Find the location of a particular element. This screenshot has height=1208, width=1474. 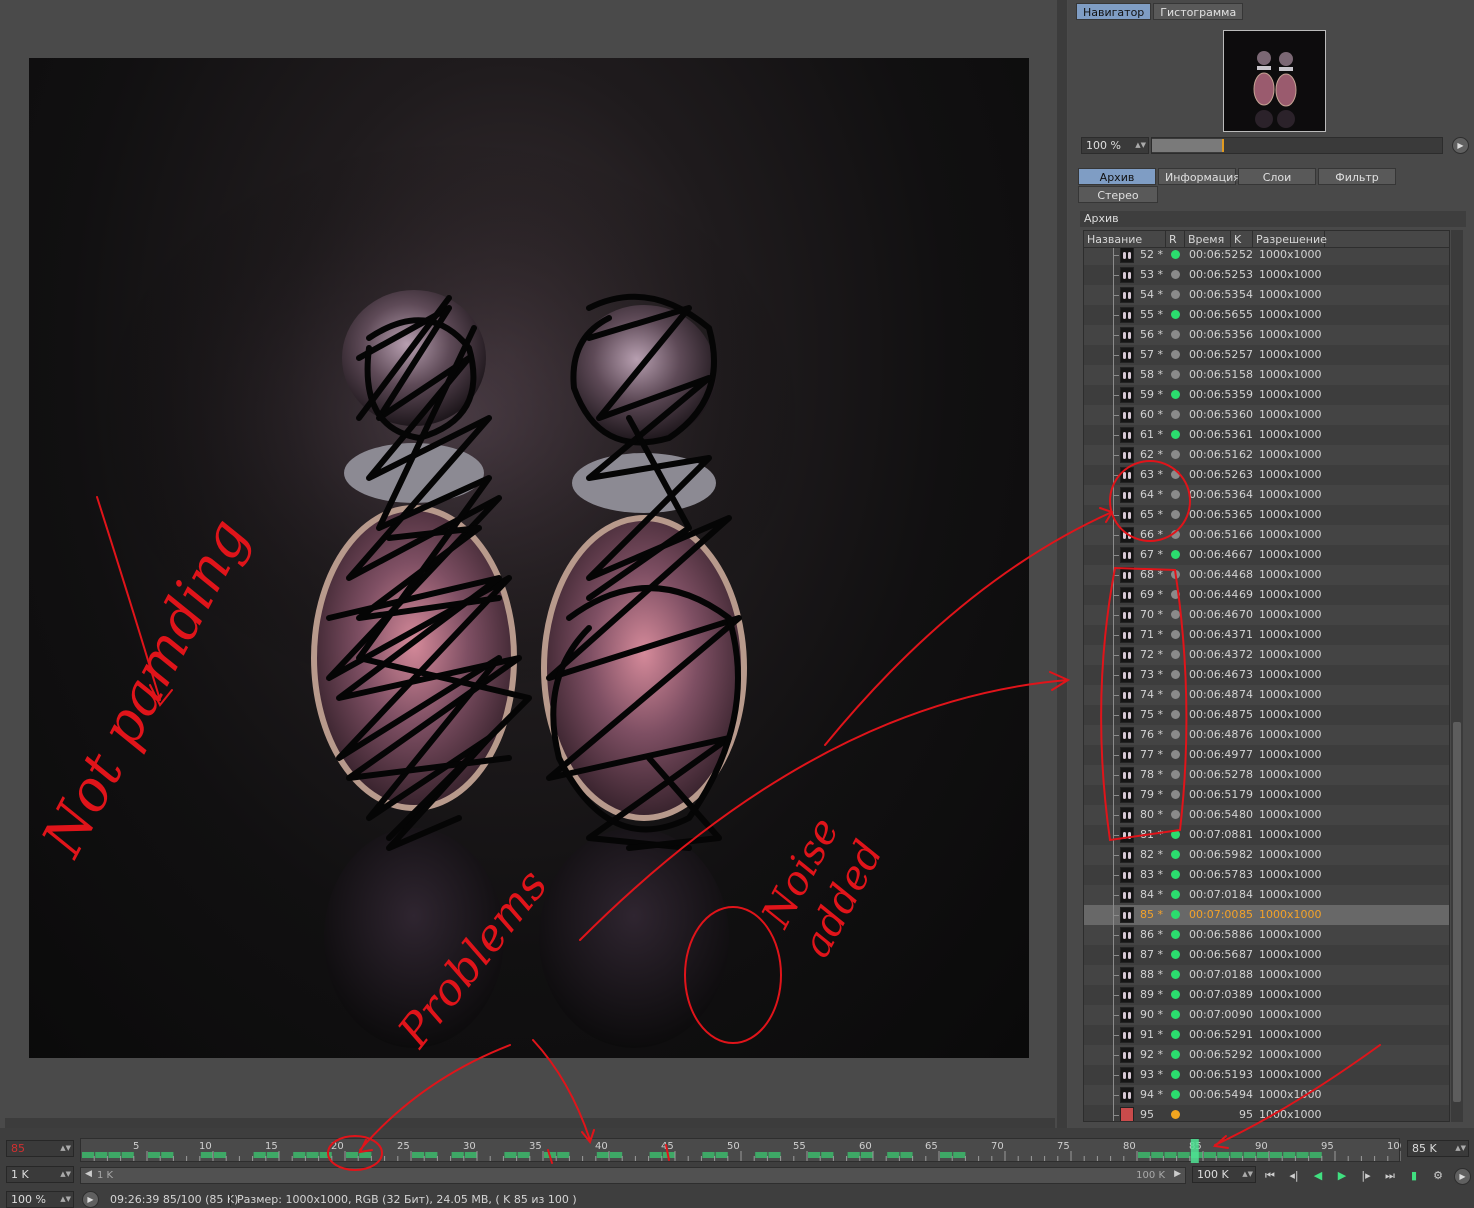

table-row: 87 * 00:06:56 87 1000x1000 is located at coordinates (1266, 955).